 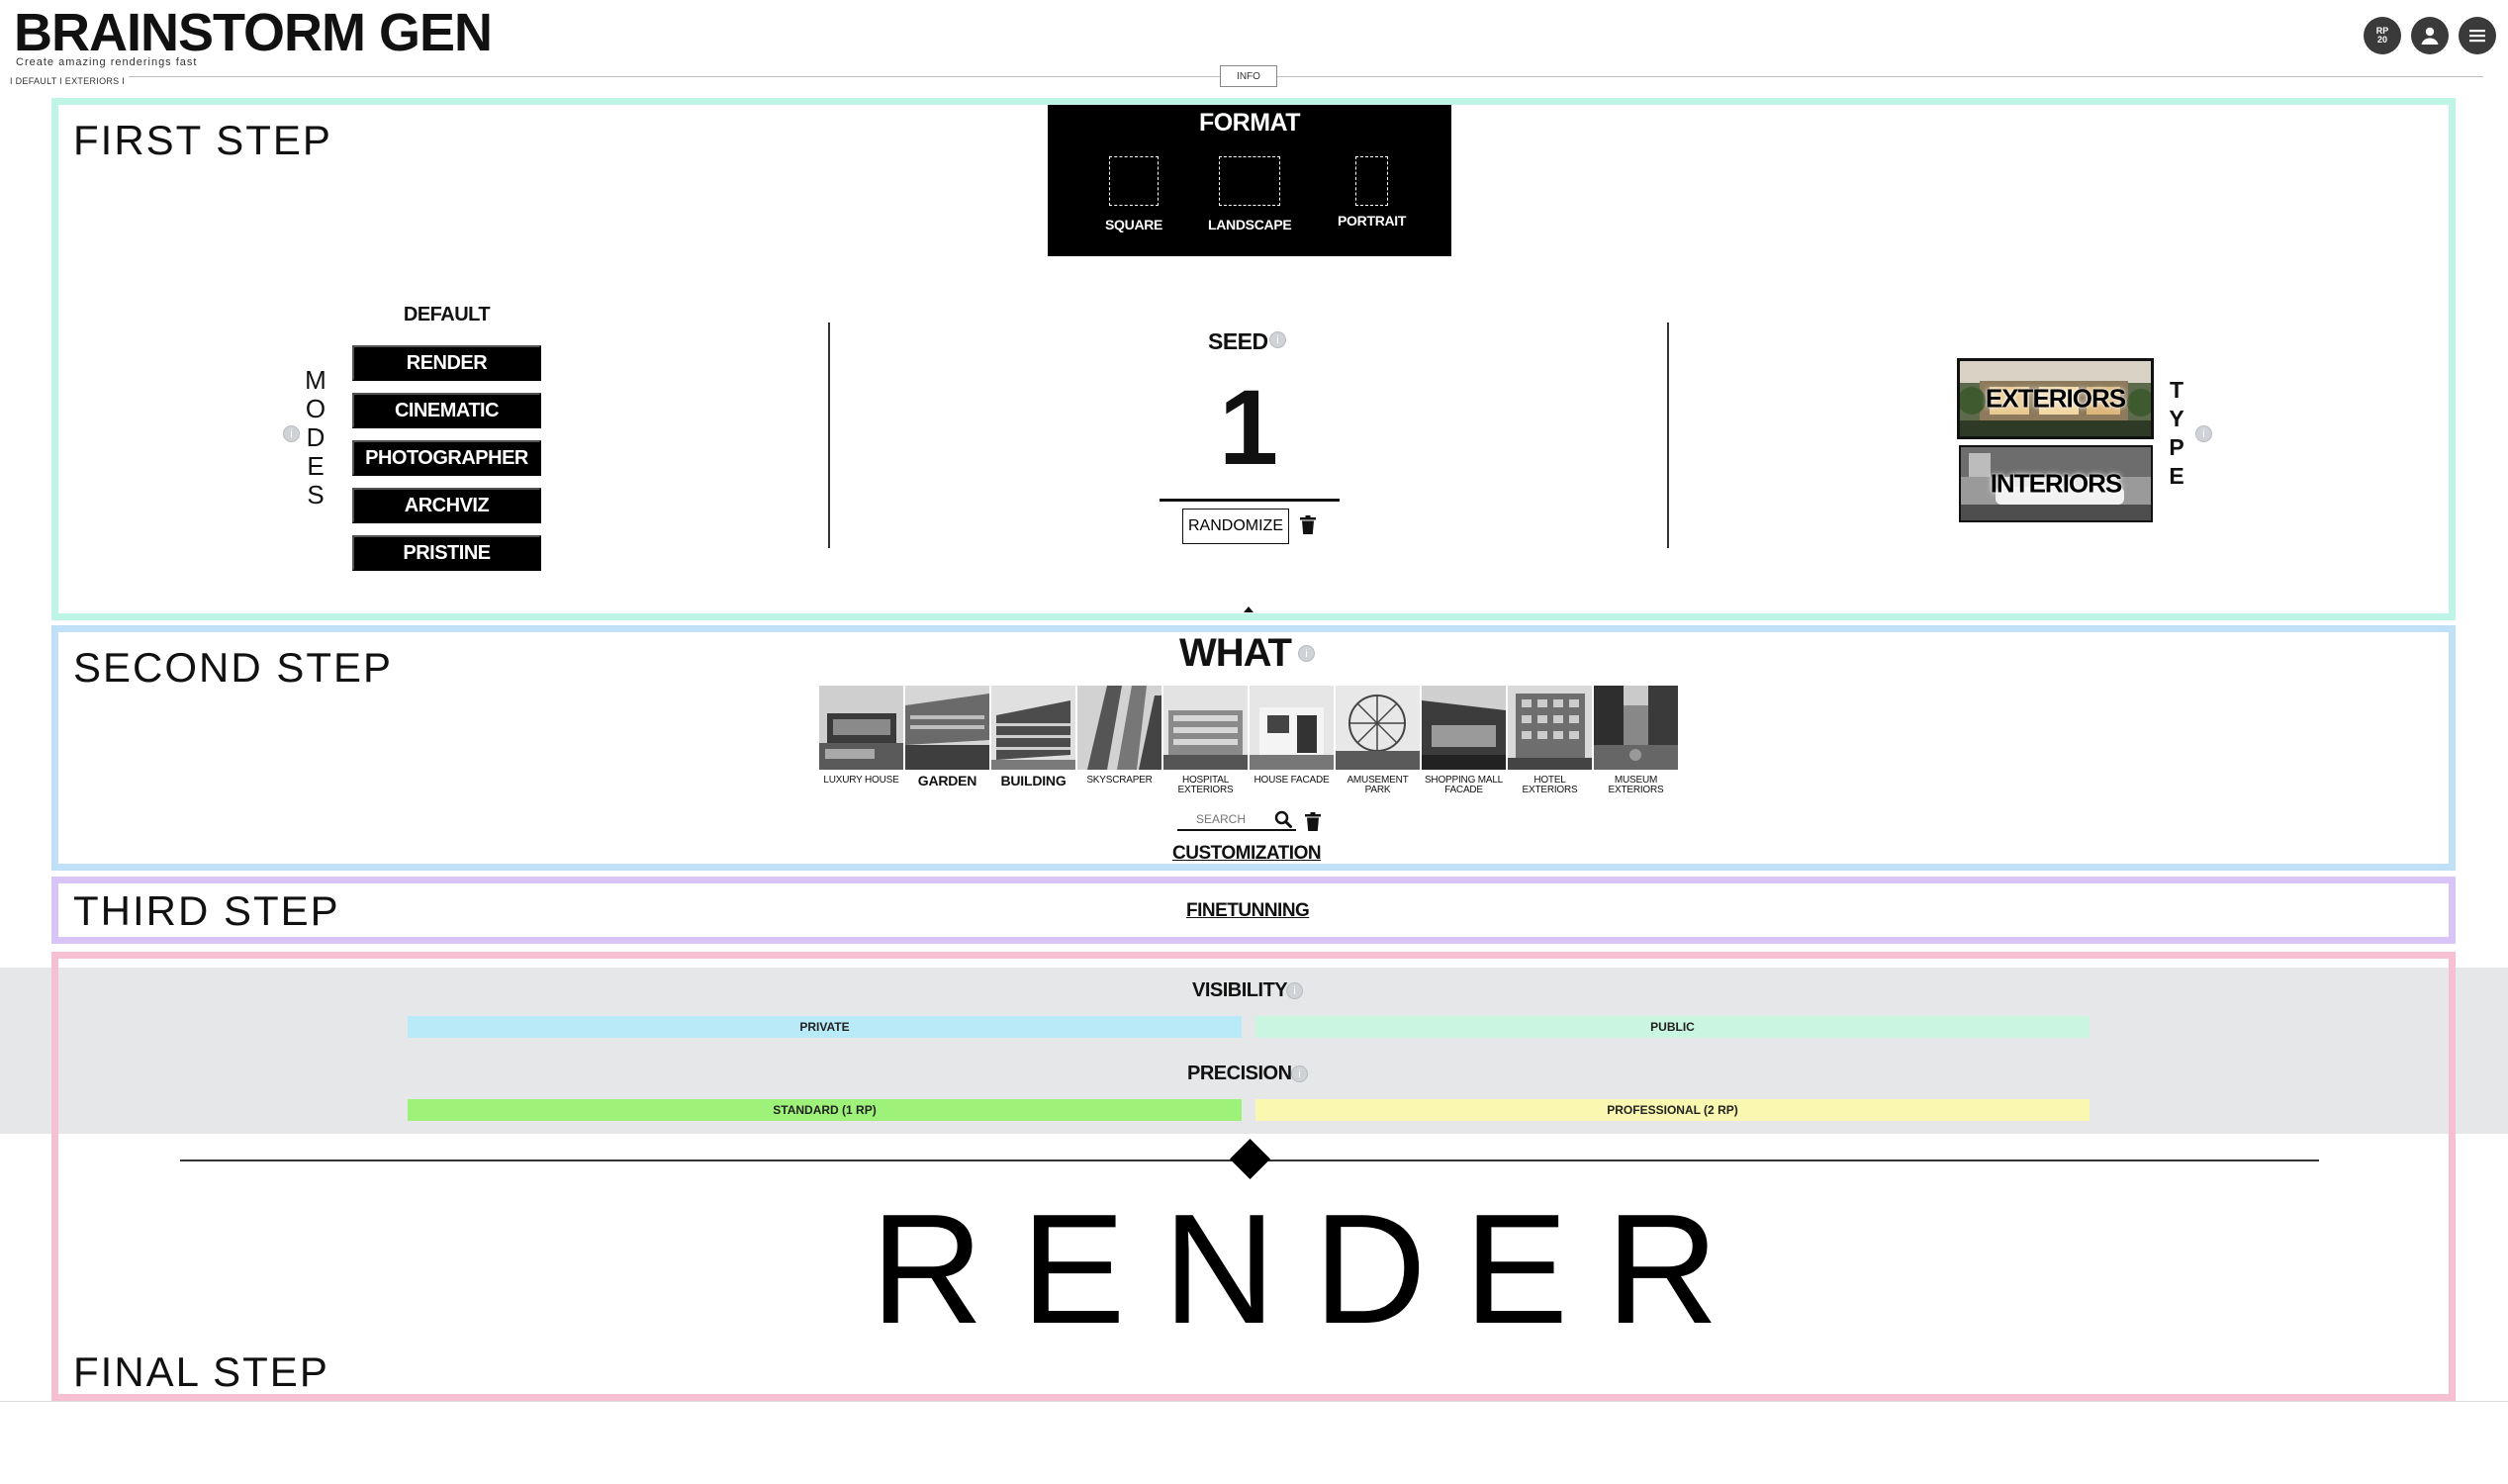 I want to click on visibility-public-button: PUBLIC, so click(x=1673, y=1027).